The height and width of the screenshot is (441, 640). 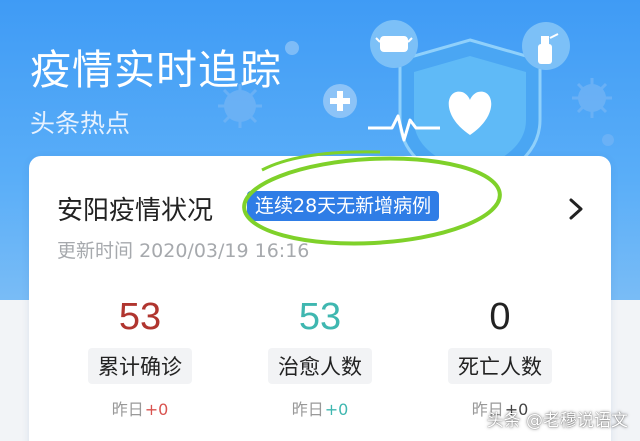 What do you see at coordinates (546, 46) in the screenshot?
I see `spray-bottle-icon` at bounding box center [546, 46].